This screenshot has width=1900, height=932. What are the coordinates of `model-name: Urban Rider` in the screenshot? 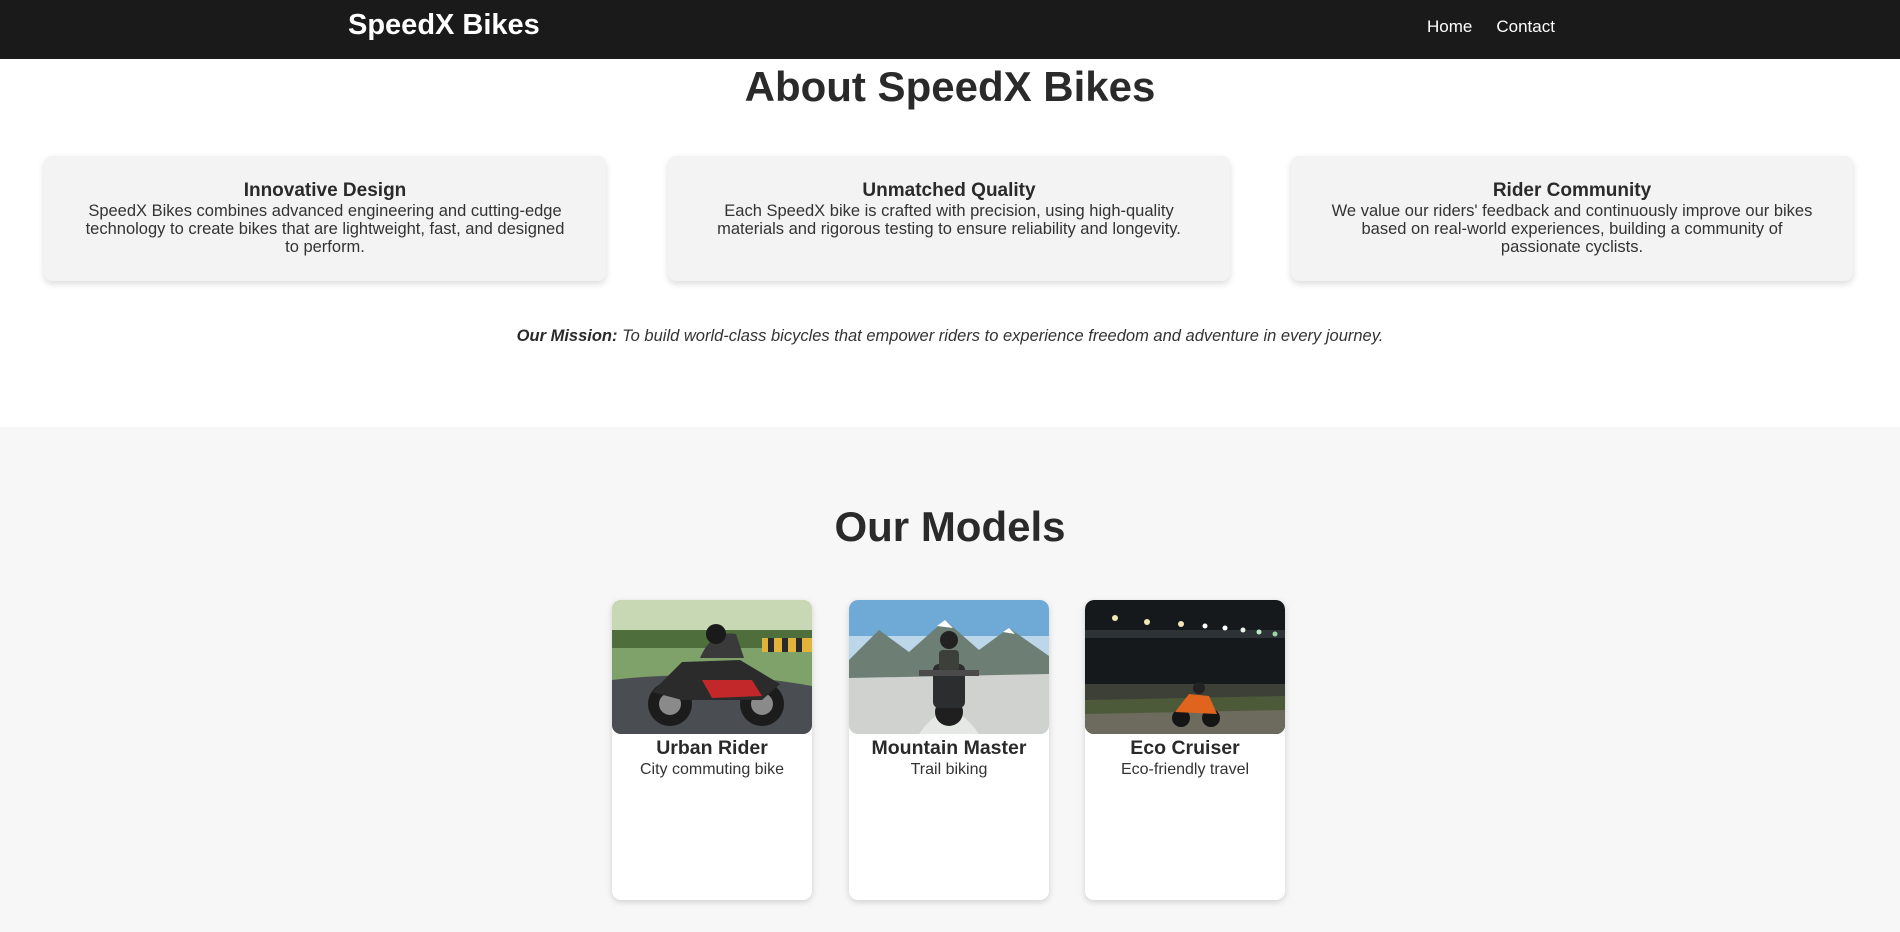 It's located at (712, 748).